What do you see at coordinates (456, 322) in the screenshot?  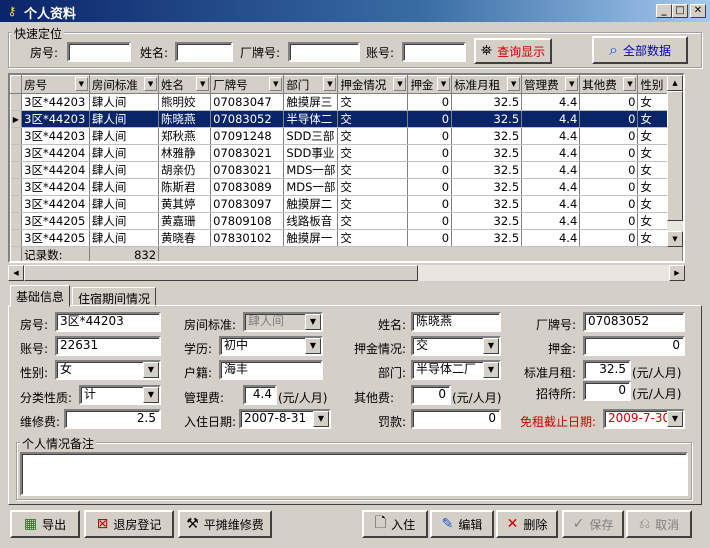 I see `name-field: 陈晓燕` at bounding box center [456, 322].